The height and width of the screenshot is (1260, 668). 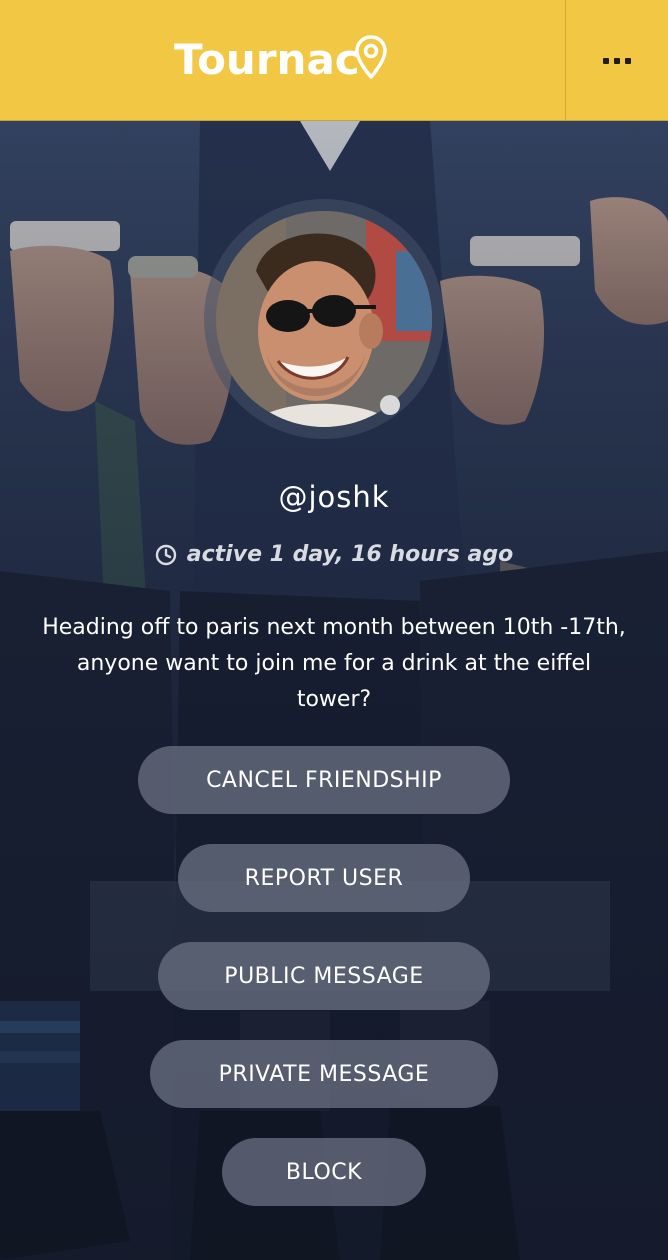 I want to click on app-header: Tournac, so click(x=334, y=60).